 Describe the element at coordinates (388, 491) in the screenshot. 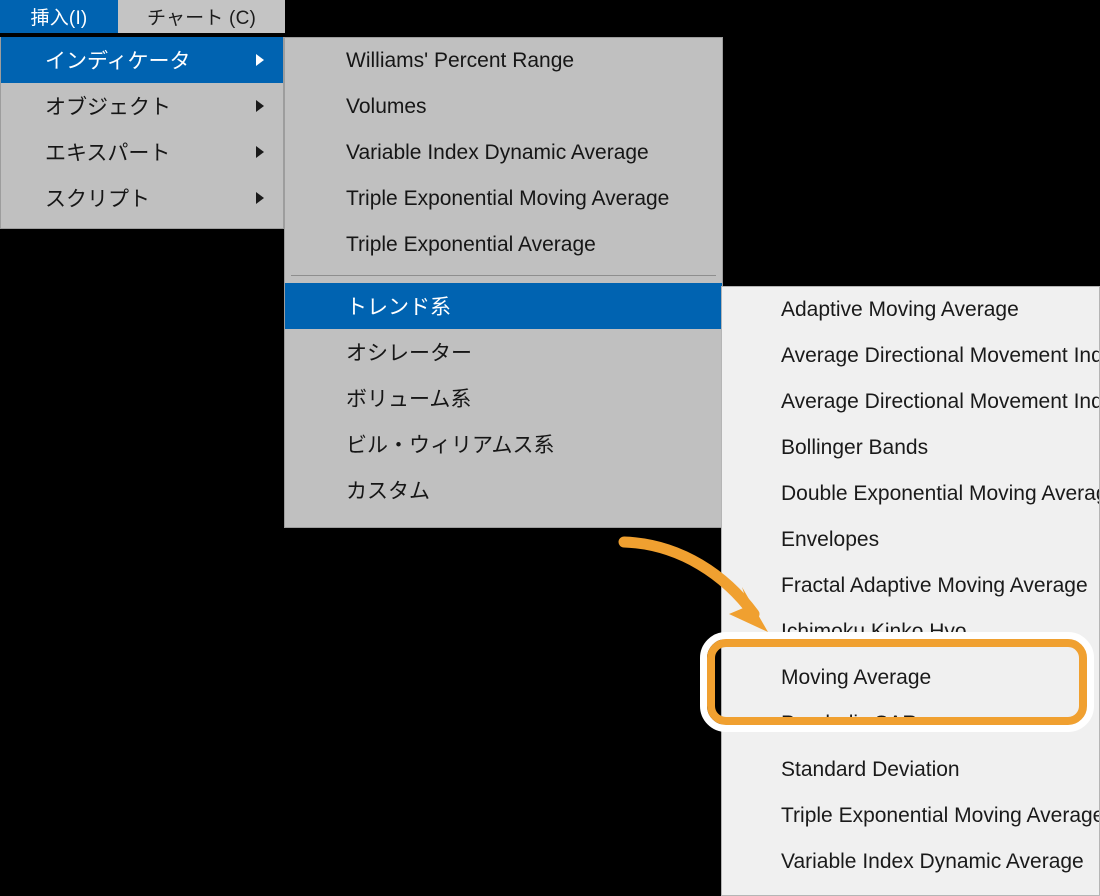

I see `submenu-category-label: カスタム` at that location.